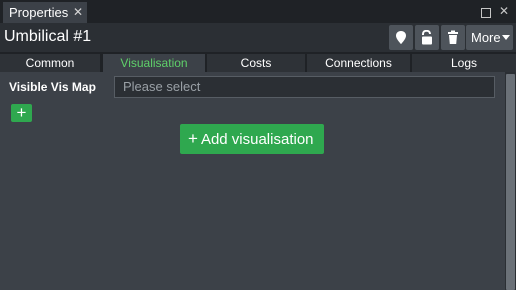  What do you see at coordinates (486, 37) in the screenshot?
I see `more-button-label: More` at bounding box center [486, 37].